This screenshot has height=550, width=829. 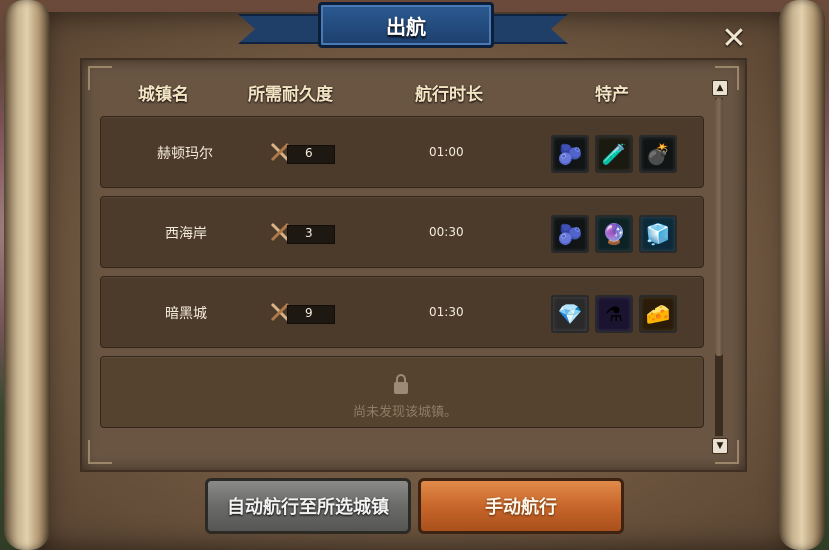 What do you see at coordinates (719, 227) in the screenshot?
I see `scroll-thumb` at bounding box center [719, 227].